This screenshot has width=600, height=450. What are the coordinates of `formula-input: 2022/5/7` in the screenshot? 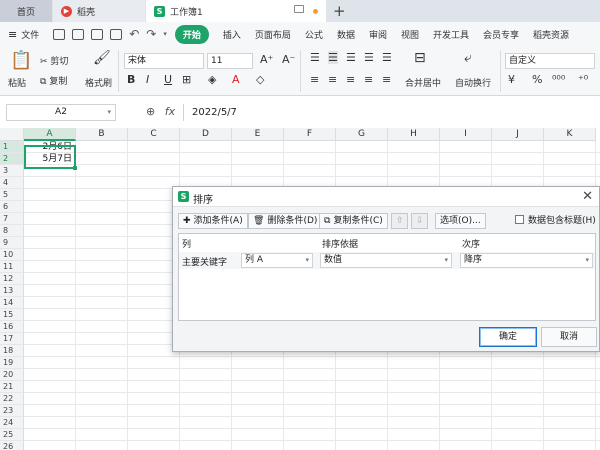 It's located at (391, 112).